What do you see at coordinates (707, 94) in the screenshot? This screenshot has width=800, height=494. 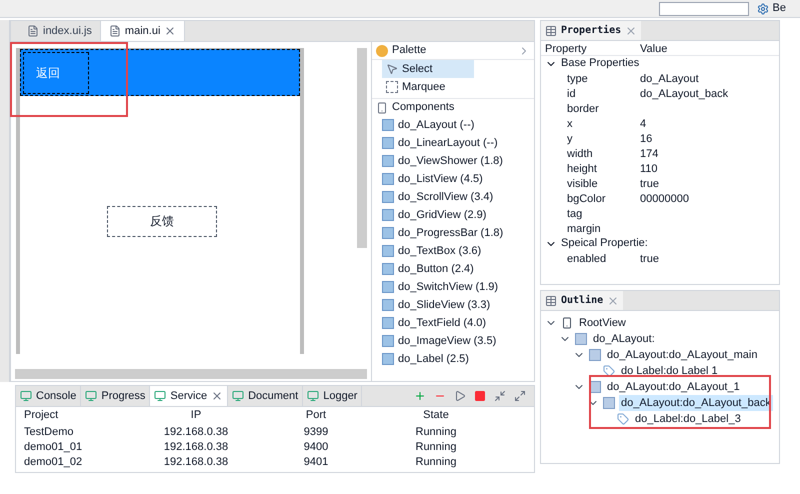 I see `property-value: do_ALayout_back` at bounding box center [707, 94].